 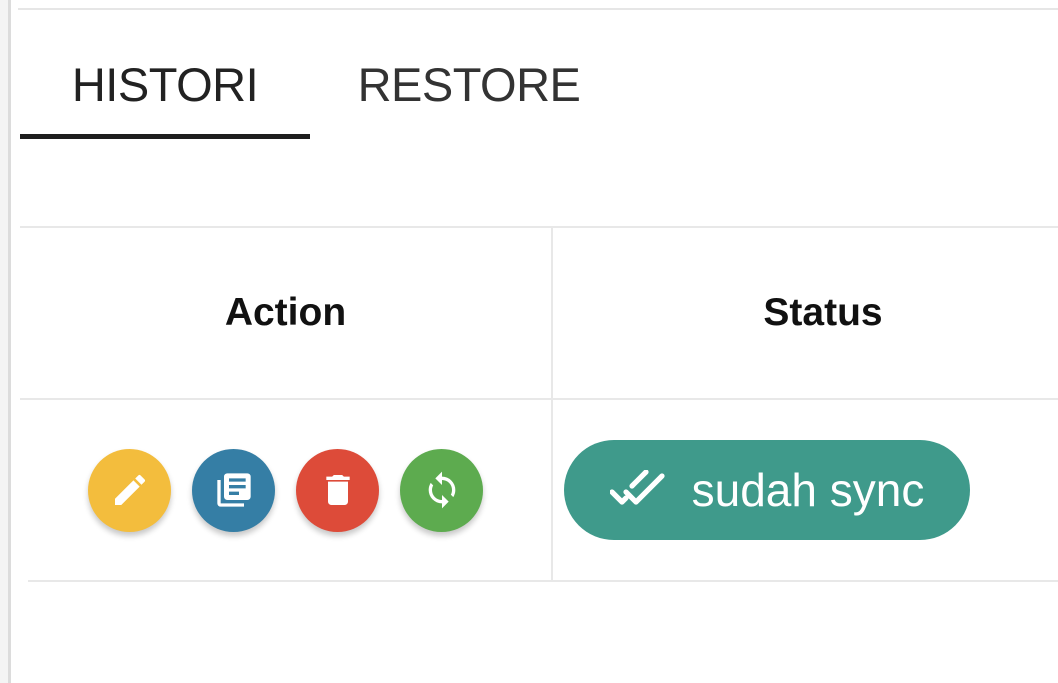 I want to click on sync-button, so click(x=441, y=490).